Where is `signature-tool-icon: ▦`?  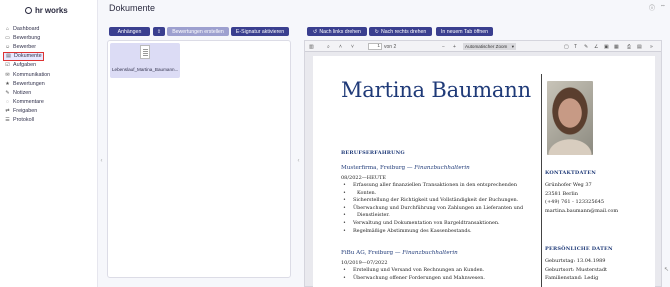
signature-tool-icon: ▦ is located at coordinates (616, 46).